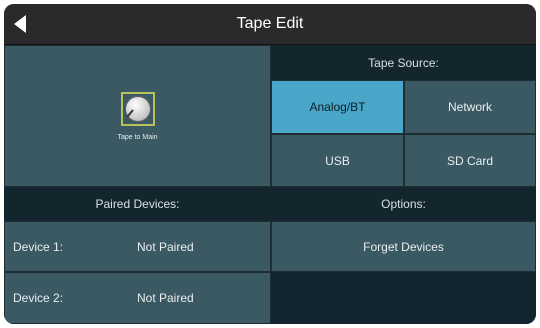  I want to click on knob-icon, so click(137, 108).